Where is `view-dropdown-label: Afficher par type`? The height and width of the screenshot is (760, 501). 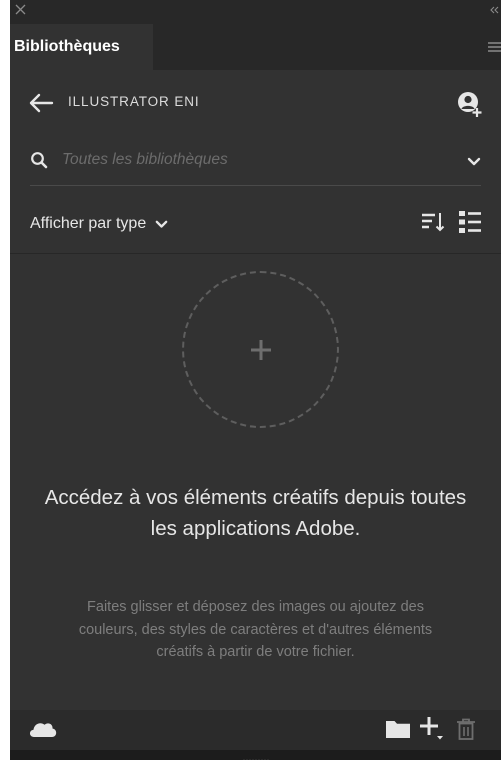 view-dropdown-label: Afficher par type is located at coordinates (88, 223).